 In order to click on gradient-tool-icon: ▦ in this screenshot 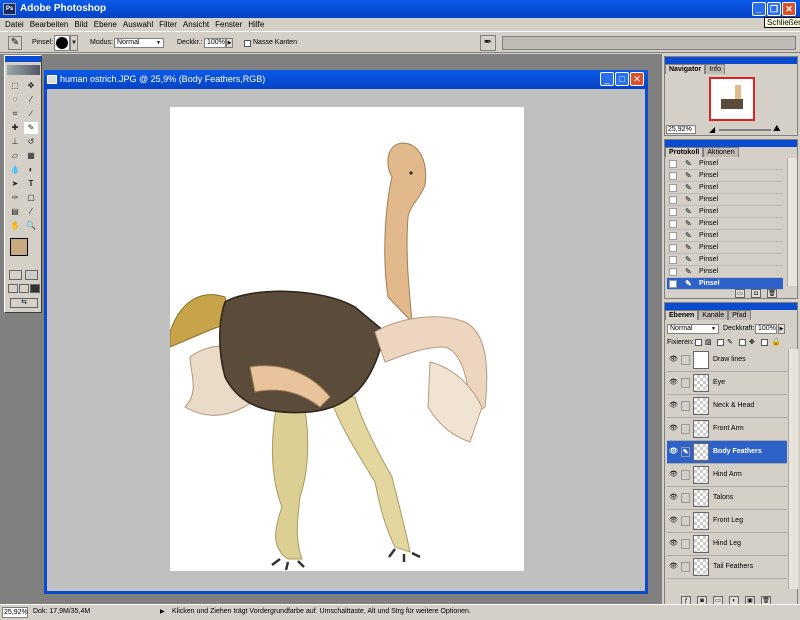, I will do `click(31, 156)`.